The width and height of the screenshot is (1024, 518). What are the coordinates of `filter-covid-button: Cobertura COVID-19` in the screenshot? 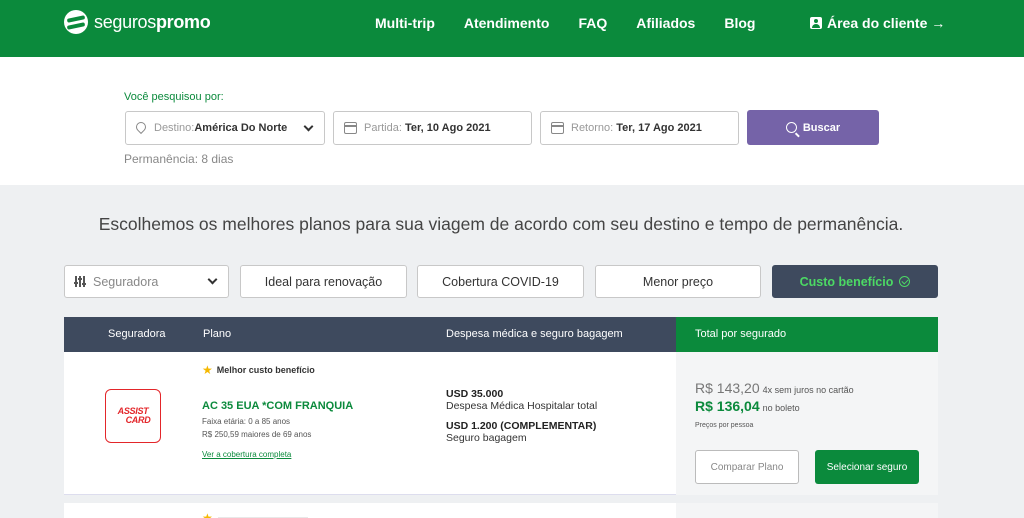 It's located at (500, 281).